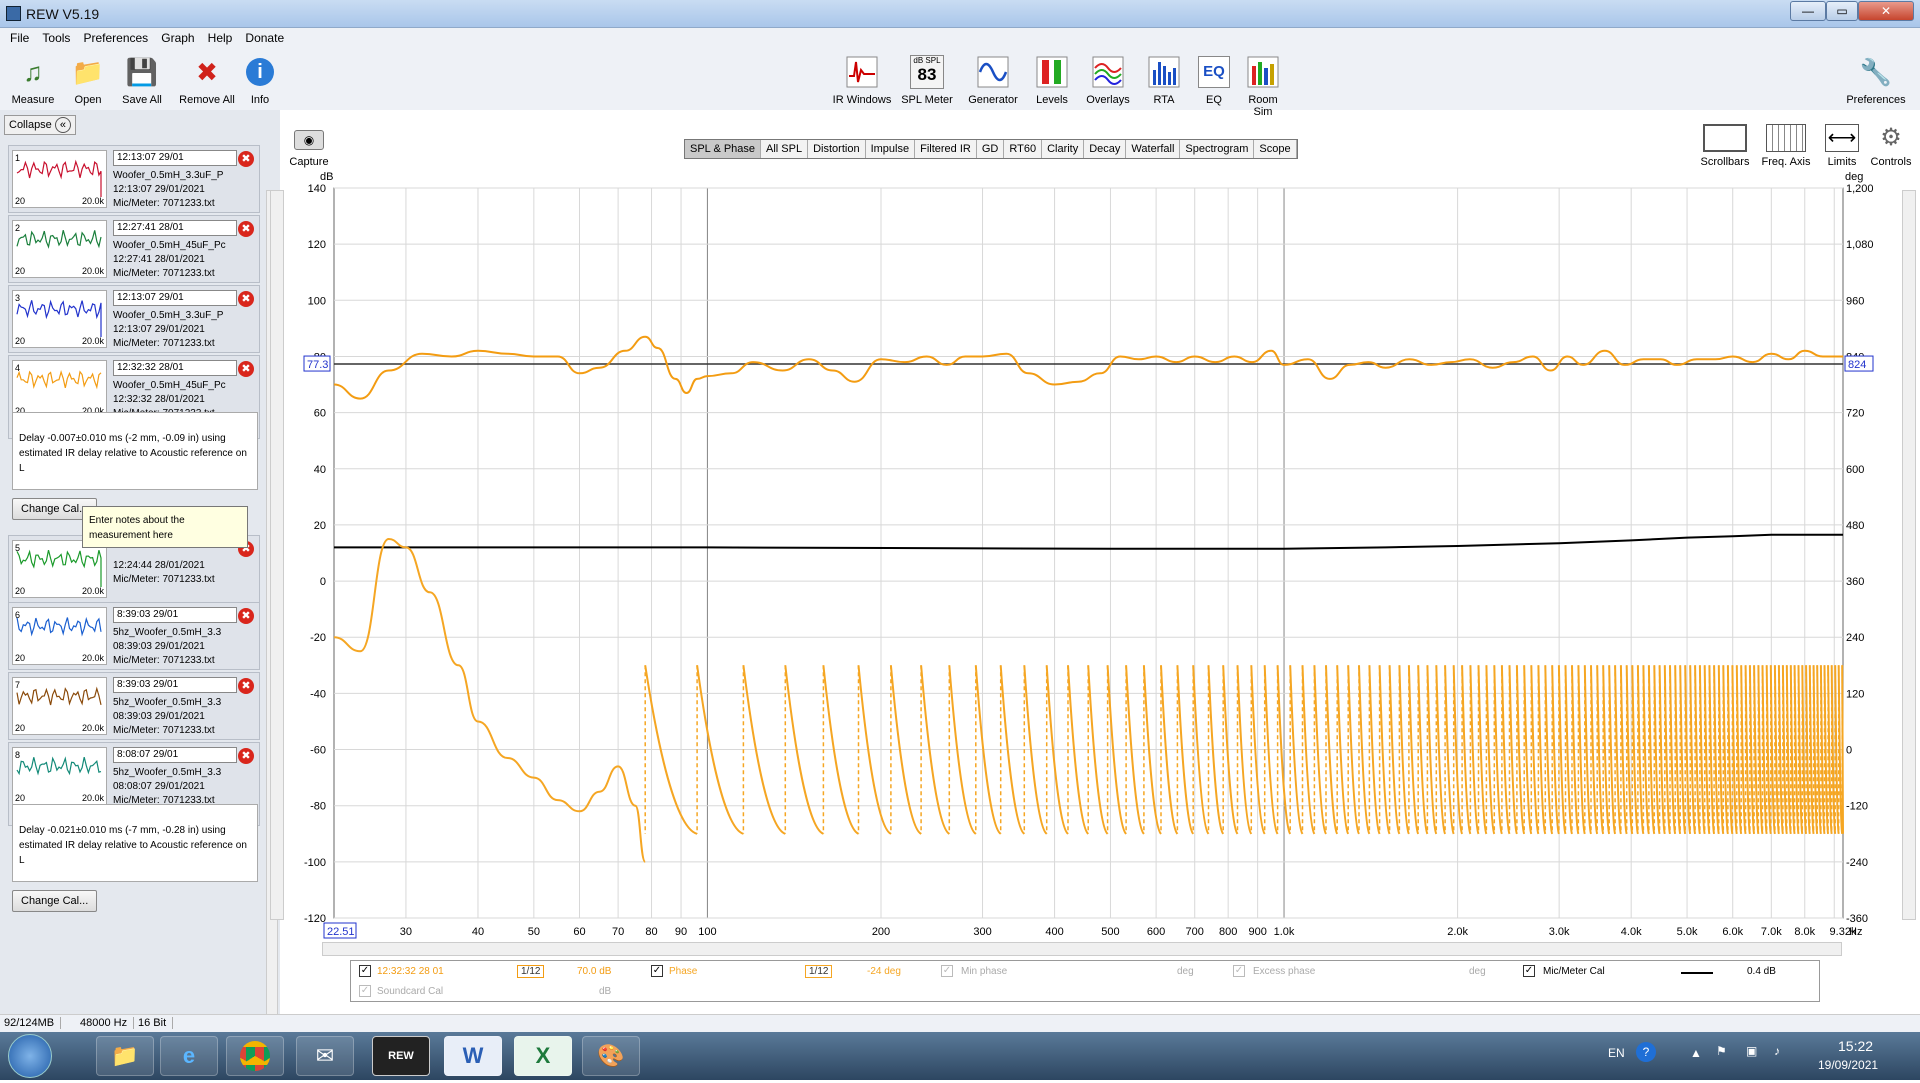 The width and height of the screenshot is (1920, 1083). Describe the element at coordinates (785, 149) in the screenshot. I see `graph-tab: All SPL` at that location.